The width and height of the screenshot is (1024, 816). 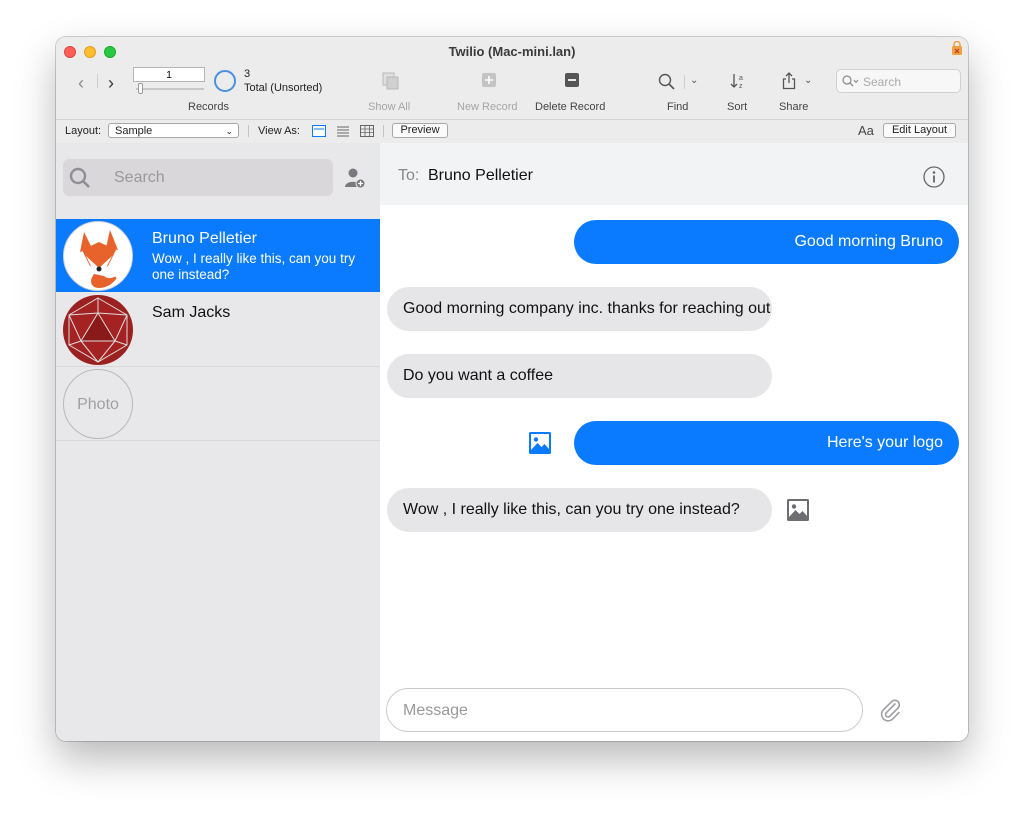 What do you see at coordinates (134, 131) in the screenshot?
I see `layout-select-value: Sample` at bounding box center [134, 131].